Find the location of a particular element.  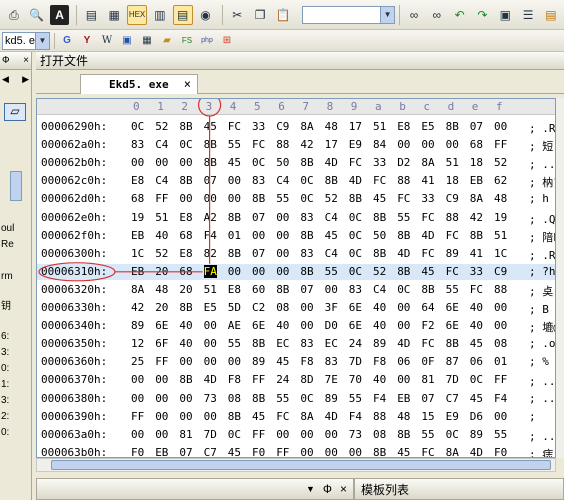

hex-byte: 6E is located at coordinates (355, 307).